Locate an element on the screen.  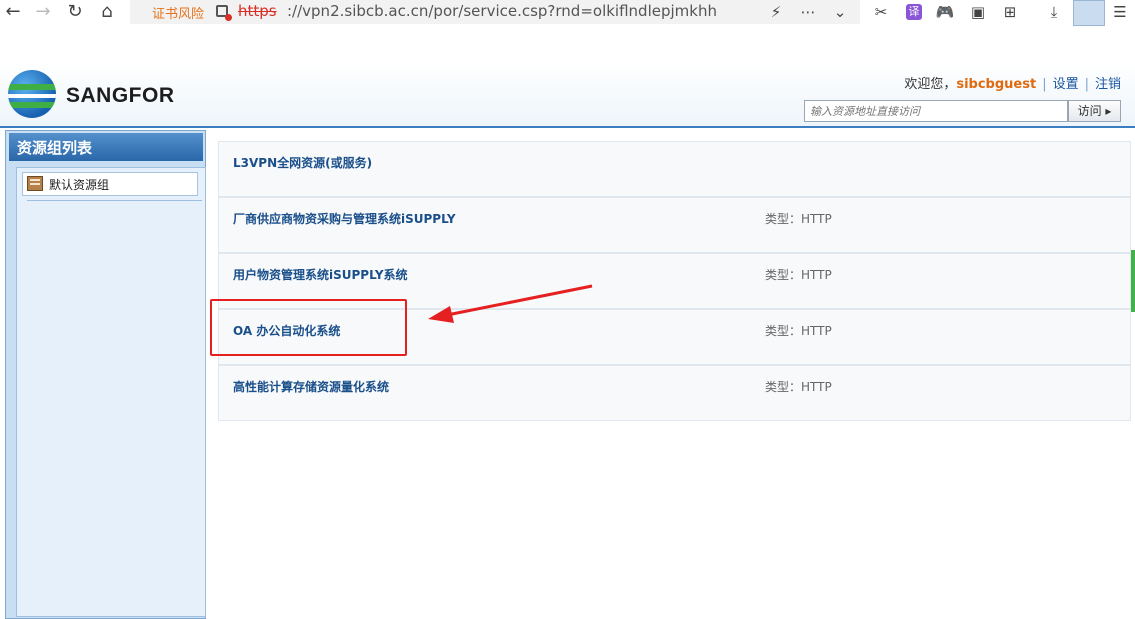
download-icon: ⤓ is located at coordinates (1054, 12).